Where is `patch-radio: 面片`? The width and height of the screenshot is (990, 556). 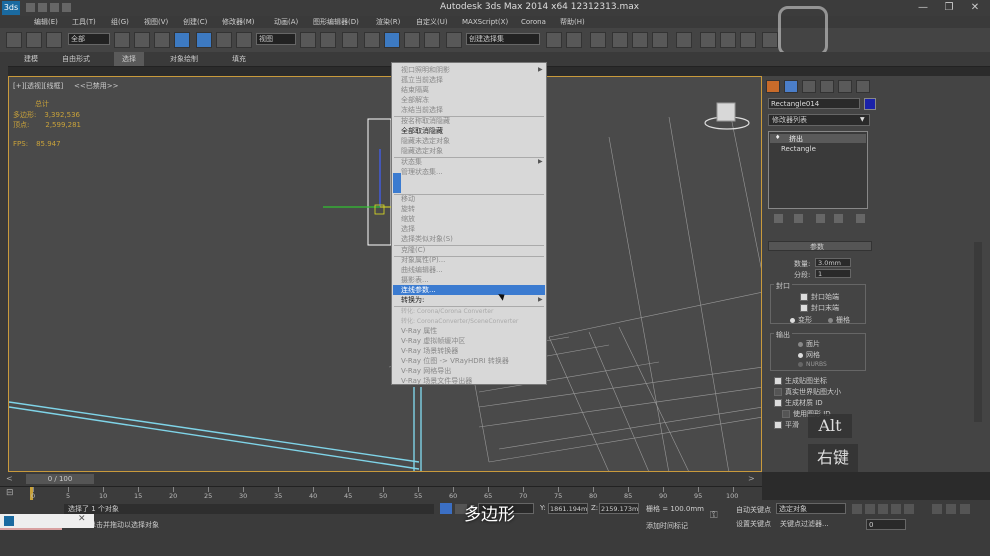 patch-radio: 面片 is located at coordinates (809, 344).